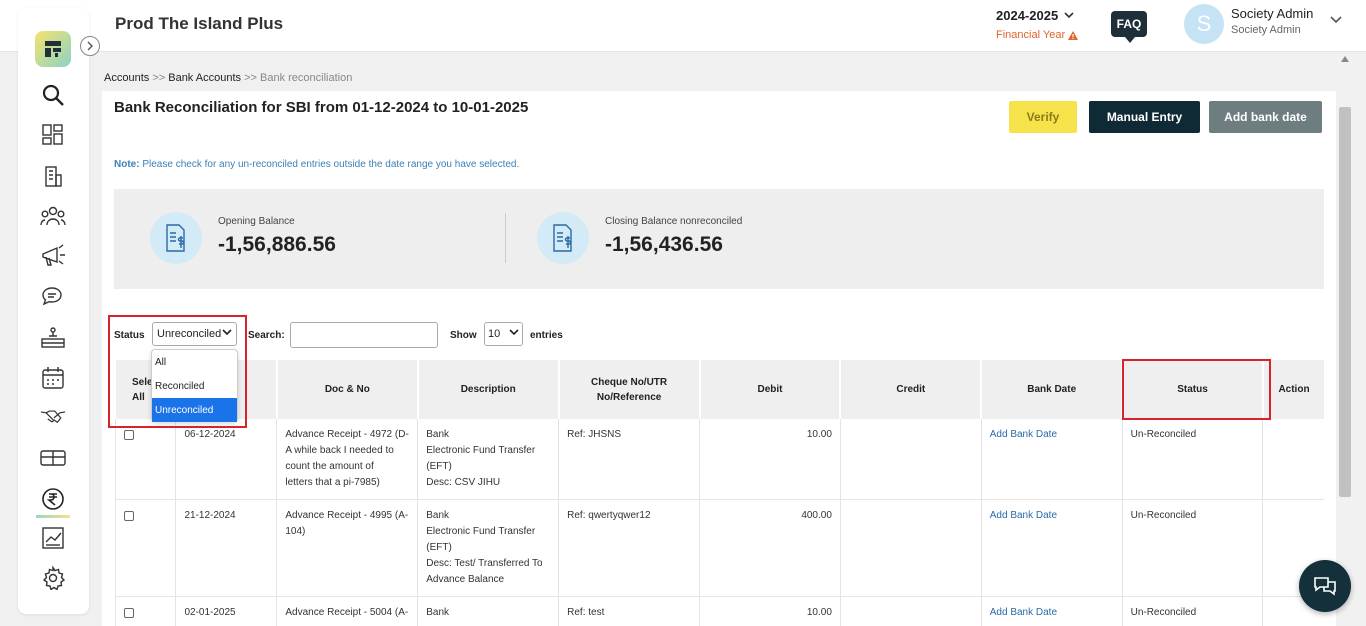  What do you see at coordinates (628, 389) in the screenshot?
I see `cheque-header: Cheque No/UTR No/Reference` at bounding box center [628, 389].